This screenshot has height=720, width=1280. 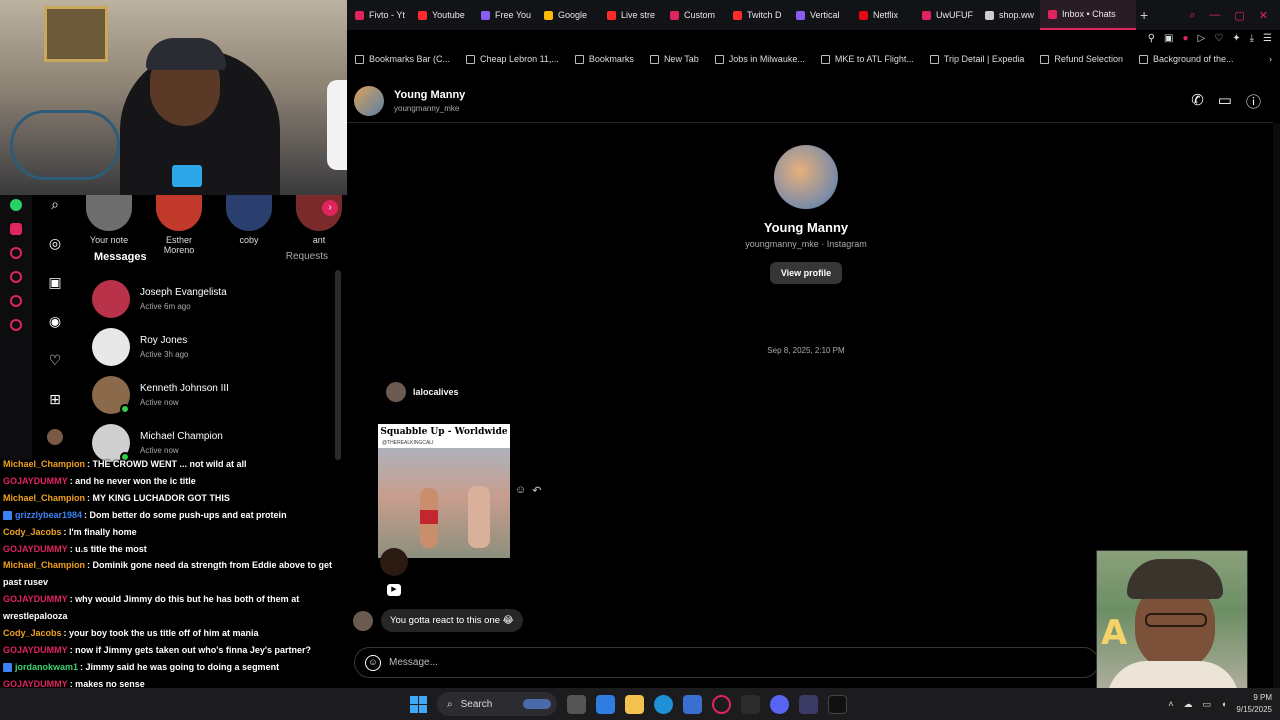 What do you see at coordinates (1253, 101) in the screenshot?
I see `info-icon: ⓘ` at bounding box center [1253, 101].